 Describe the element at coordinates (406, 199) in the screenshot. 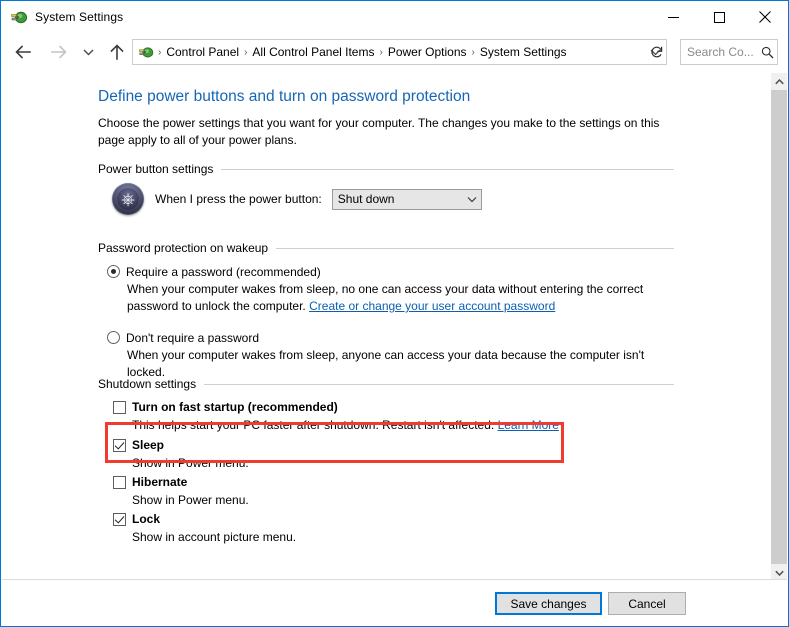

I see `power-button-action-dropdown: Shut down` at that location.